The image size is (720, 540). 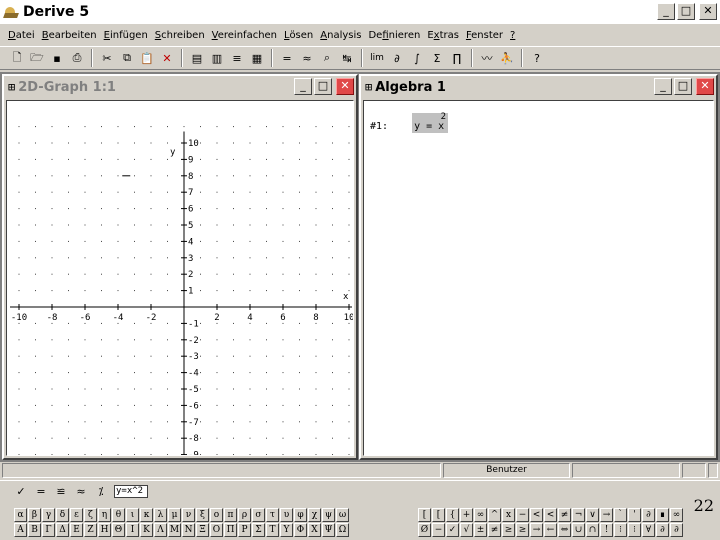 I want to click on algebra-maximize-button: □, so click(x=683, y=86).